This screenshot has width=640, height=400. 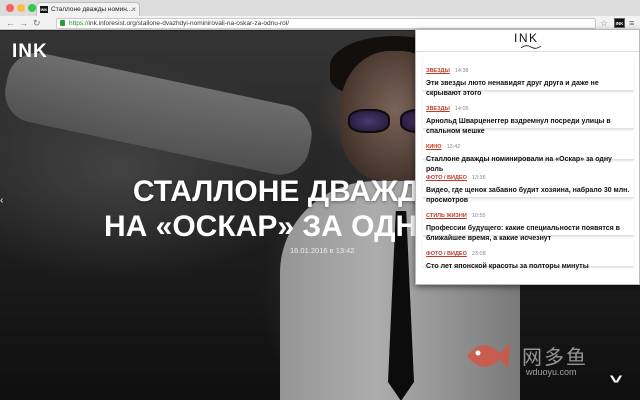 What do you see at coordinates (23, 23) in the screenshot?
I see `forward-arrow-icon: →` at bounding box center [23, 23].